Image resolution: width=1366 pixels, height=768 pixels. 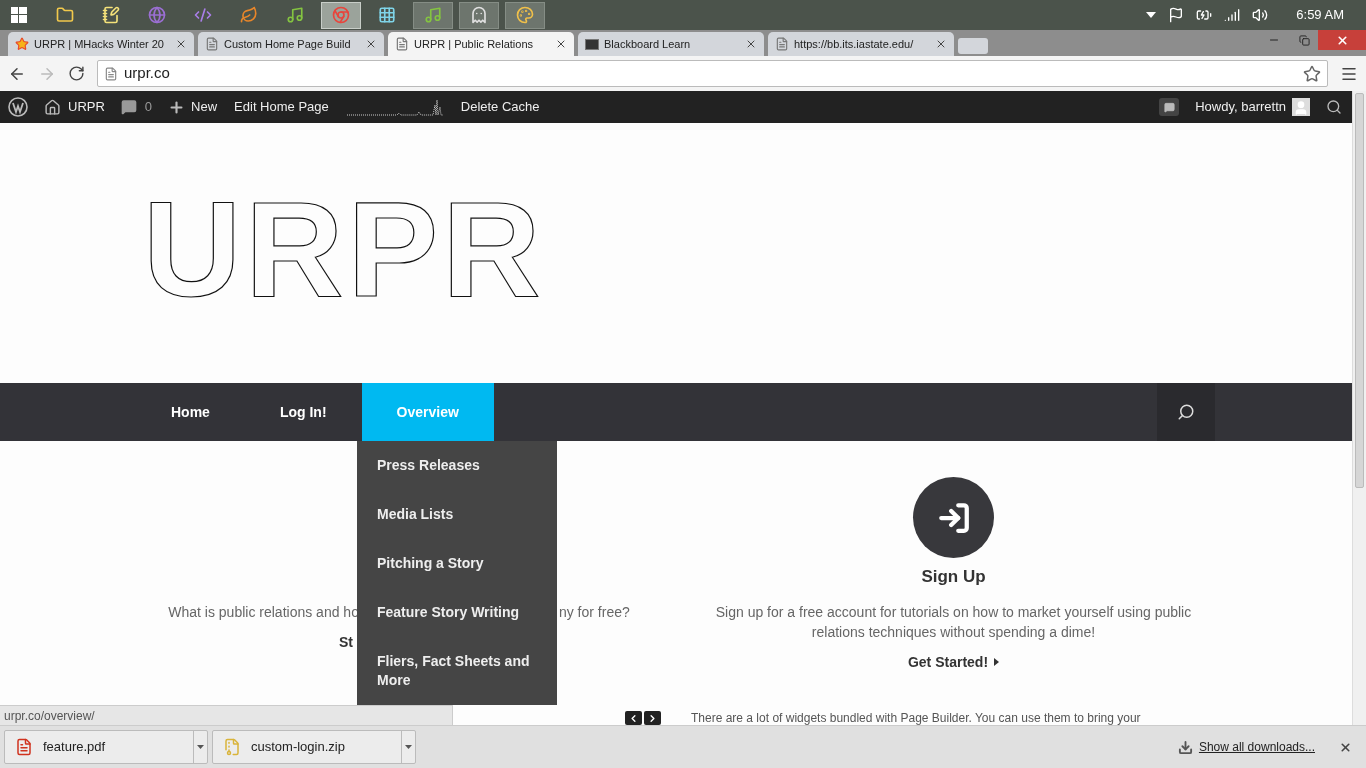 I want to click on reload-icon, so click(x=76, y=73).